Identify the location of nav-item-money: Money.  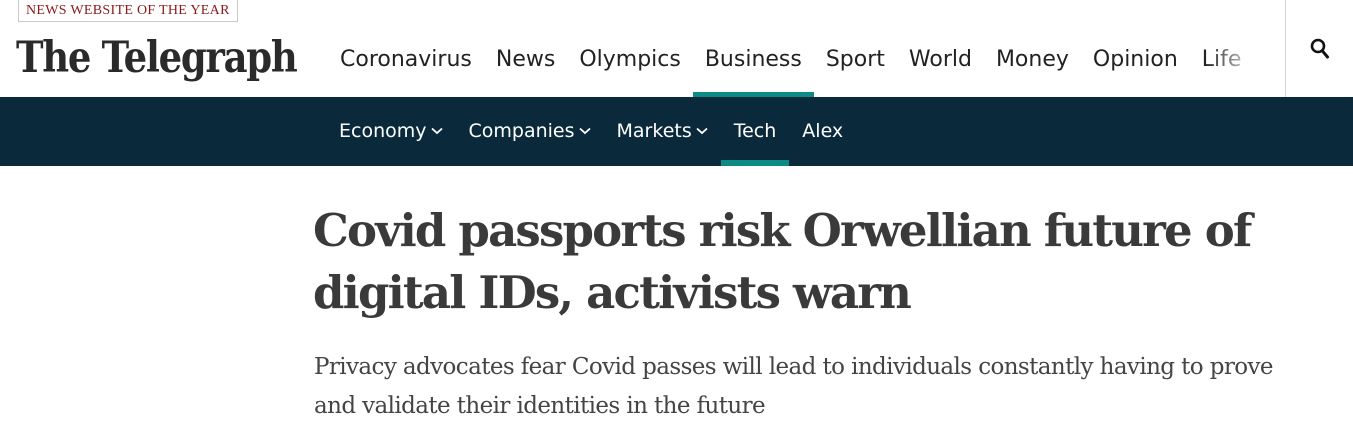
(1032, 48).